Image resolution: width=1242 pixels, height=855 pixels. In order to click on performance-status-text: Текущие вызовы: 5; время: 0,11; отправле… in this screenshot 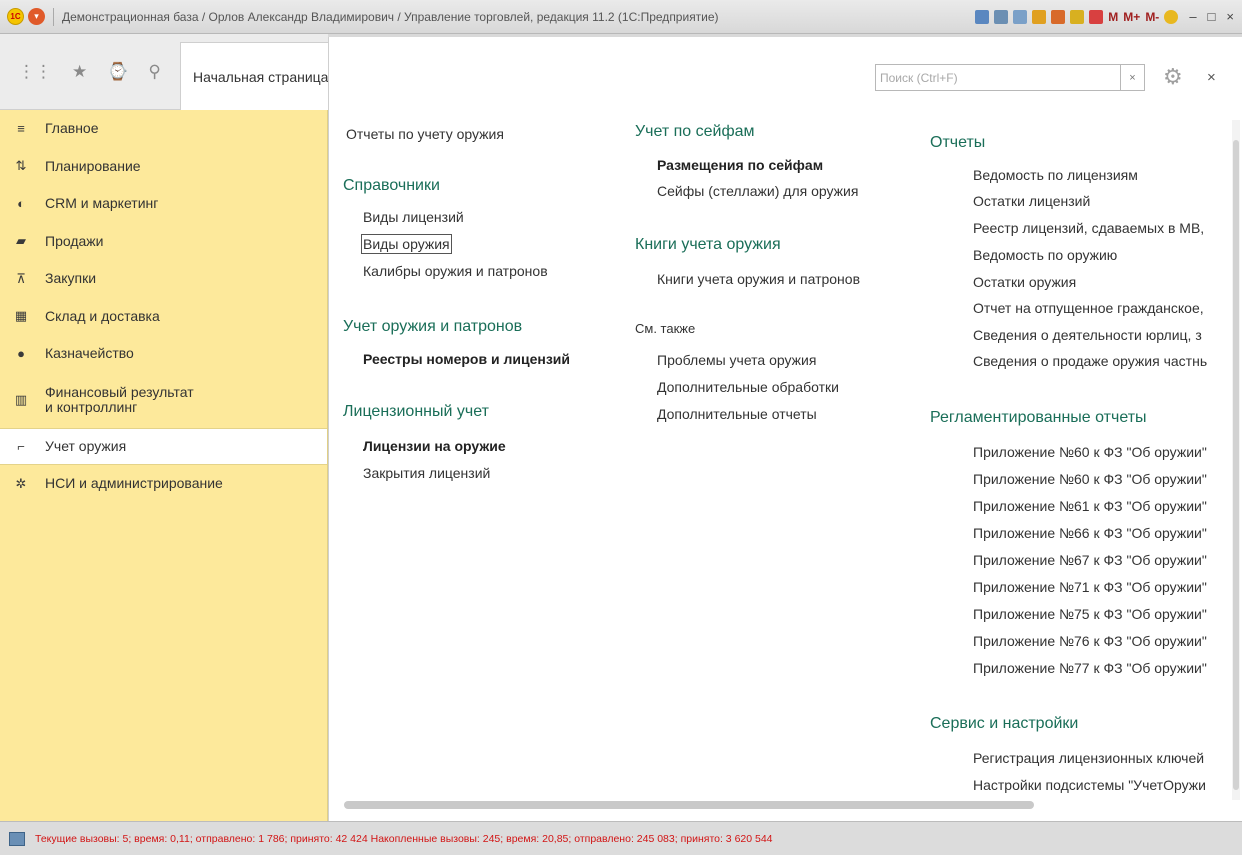, I will do `click(404, 838)`.